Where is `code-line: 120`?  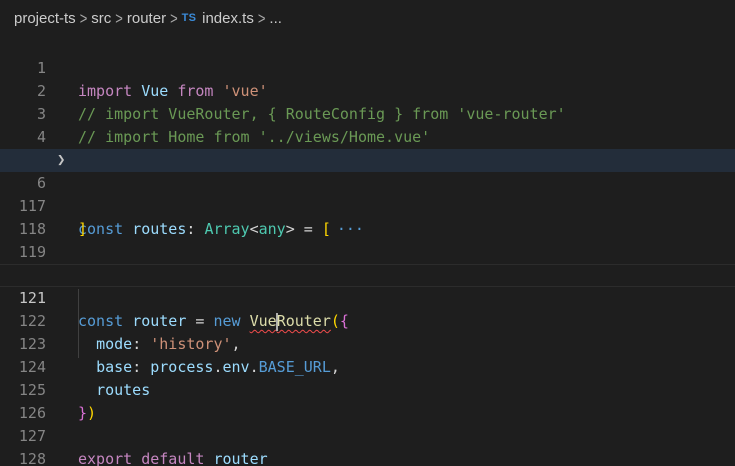 code-line: 120 is located at coordinates (367, 262).